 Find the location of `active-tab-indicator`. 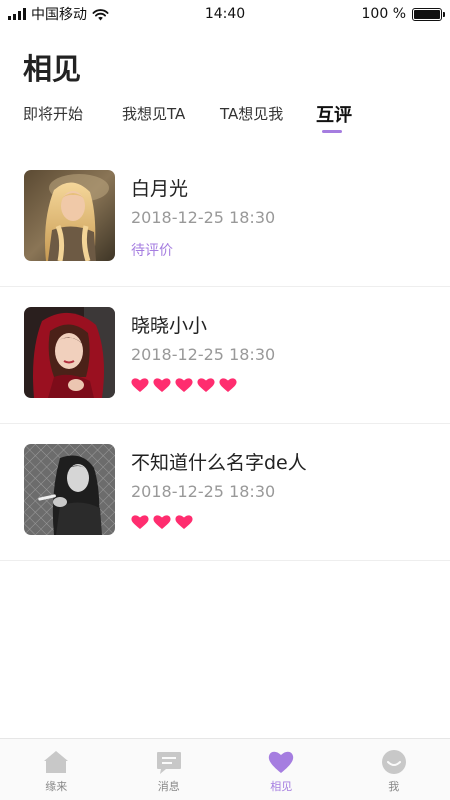

active-tab-indicator is located at coordinates (332, 131).